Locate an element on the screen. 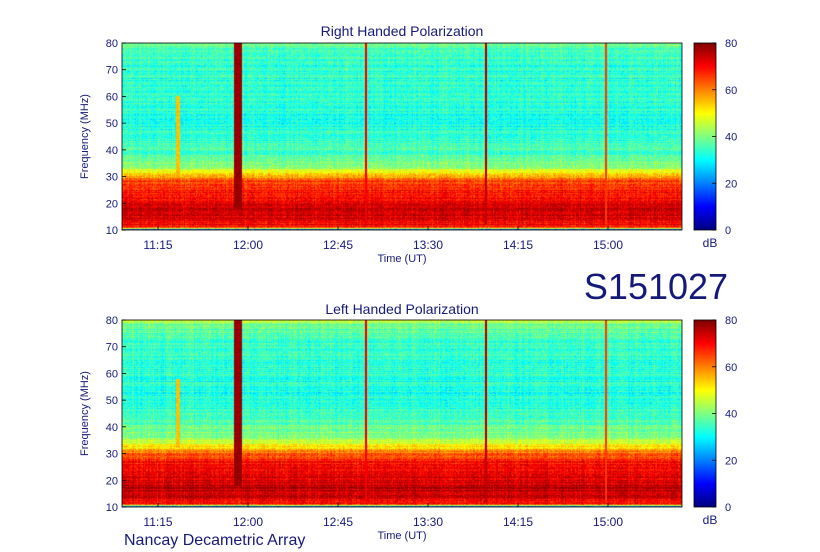 Image resolution: width=820 pixels, height=552 pixels. instrument-label: Nancay Decametric Array is located at coordinates (214, 540).